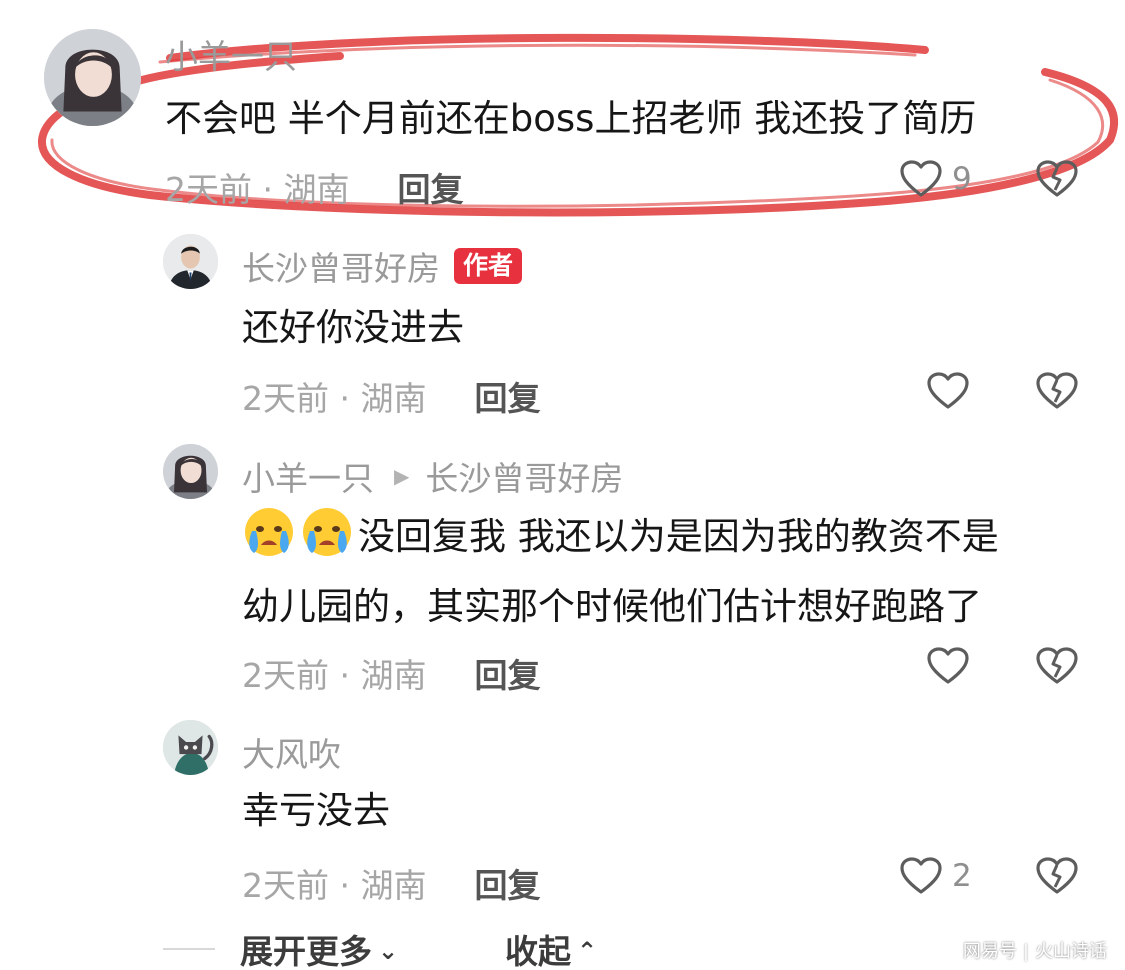  What do you see at coordinates (524, 476) in the screenshot?
I see `reply-to-name: 长沙曾哥好房` at bounding box center [524, 476].